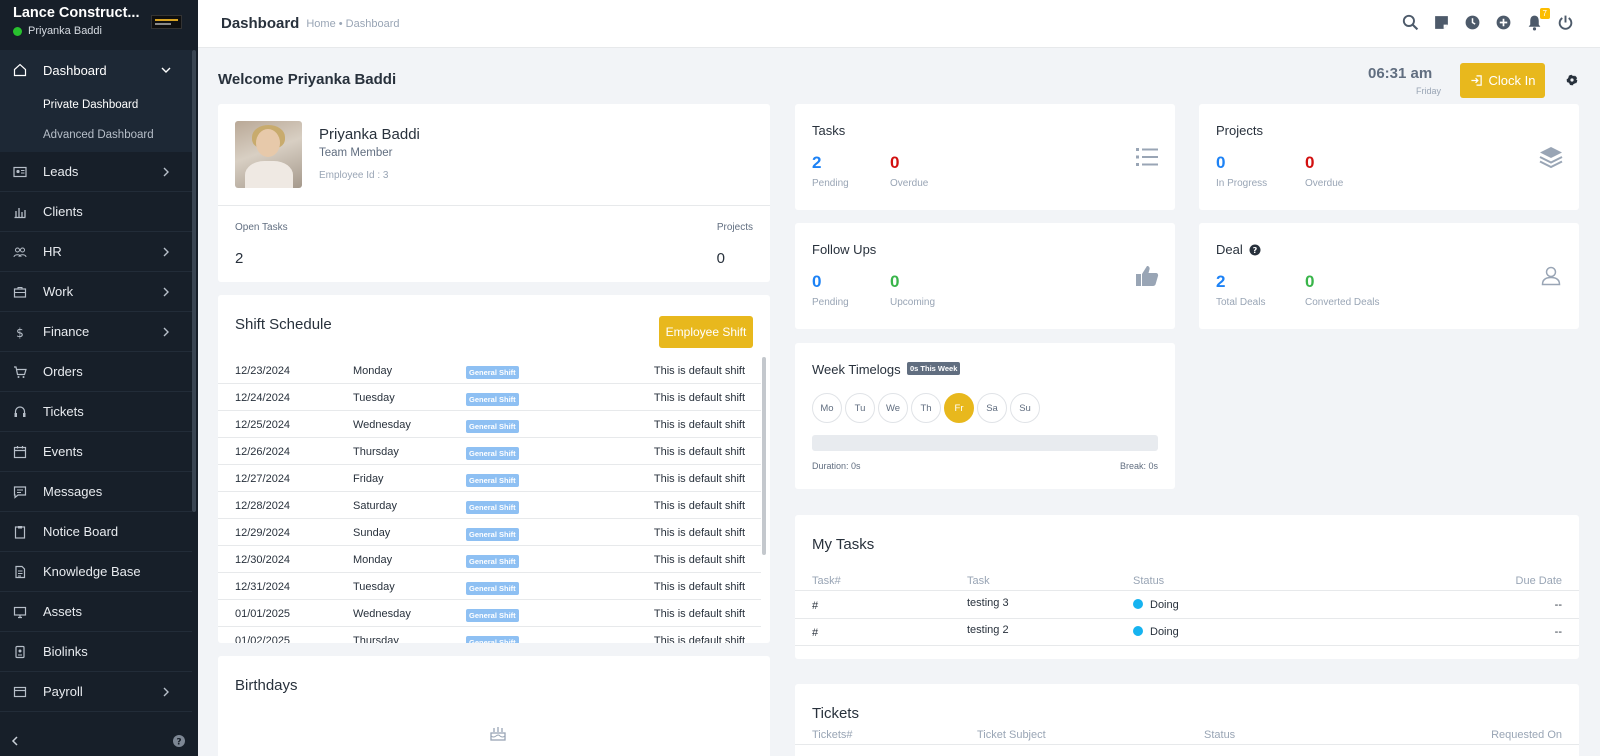  I want to click on sidebar-item-knowledge-base: Knowledge Base, so click(96, 572).